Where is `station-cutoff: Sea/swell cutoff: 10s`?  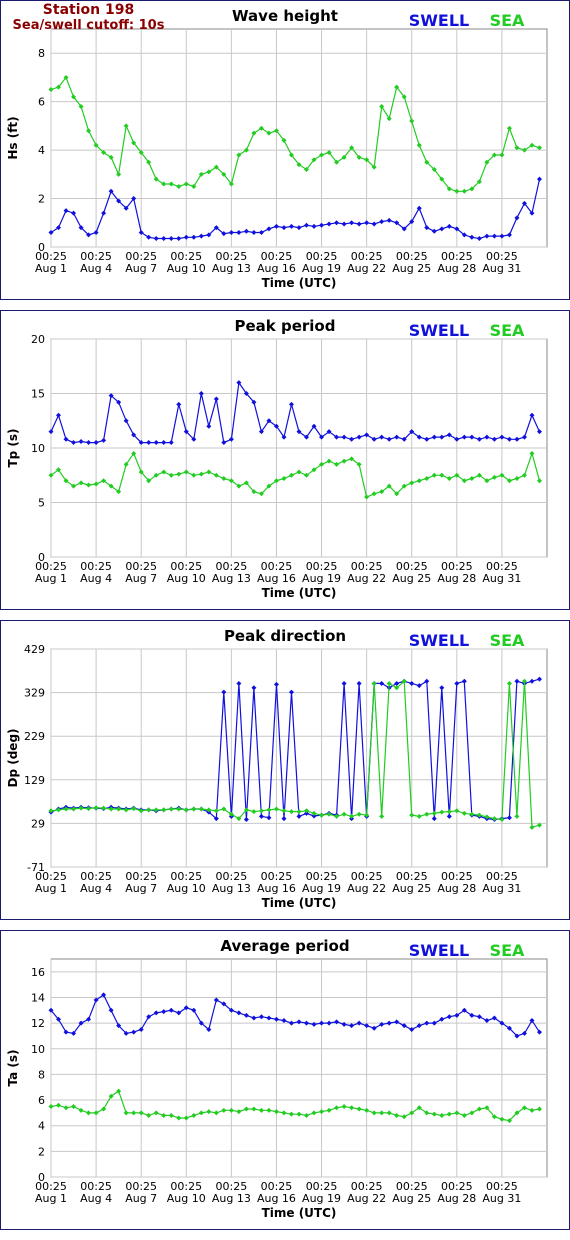
station-cutoff: Sea/swell cutoff: 10s is located at coordinates (88, 25).